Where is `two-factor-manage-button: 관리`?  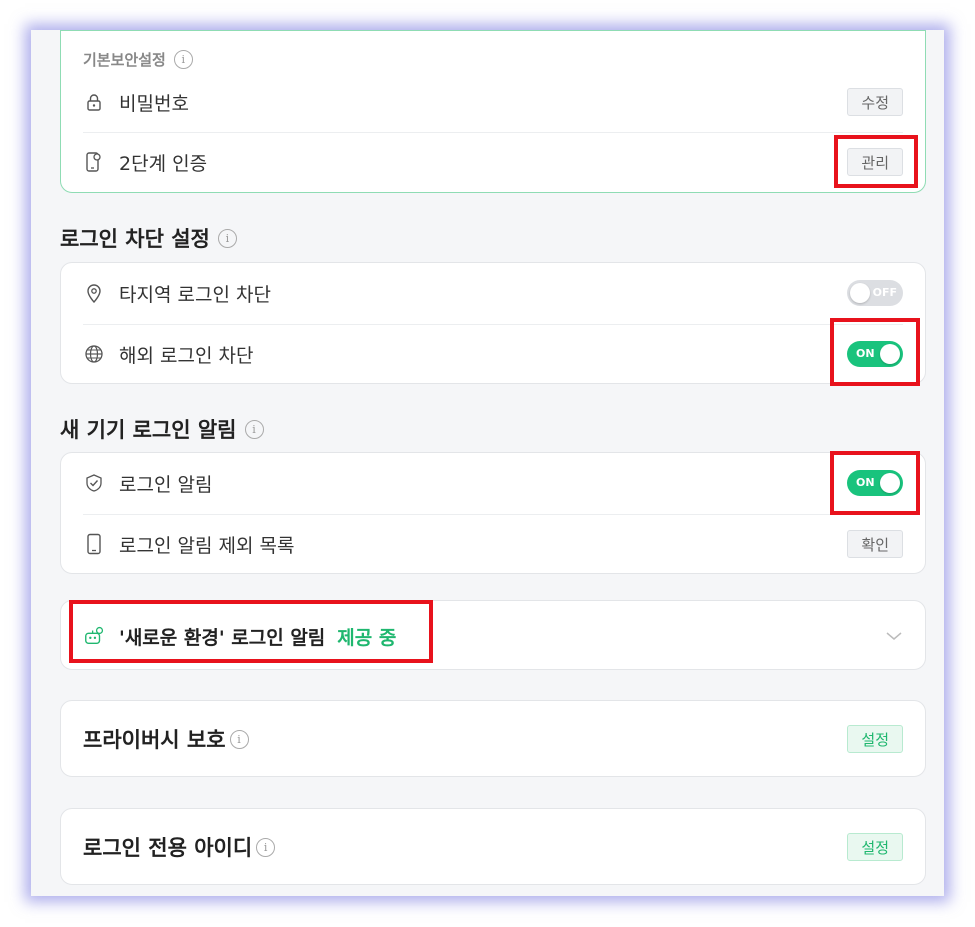
two-factor-manage-button: 관리 is located at coordinates (875, 162).